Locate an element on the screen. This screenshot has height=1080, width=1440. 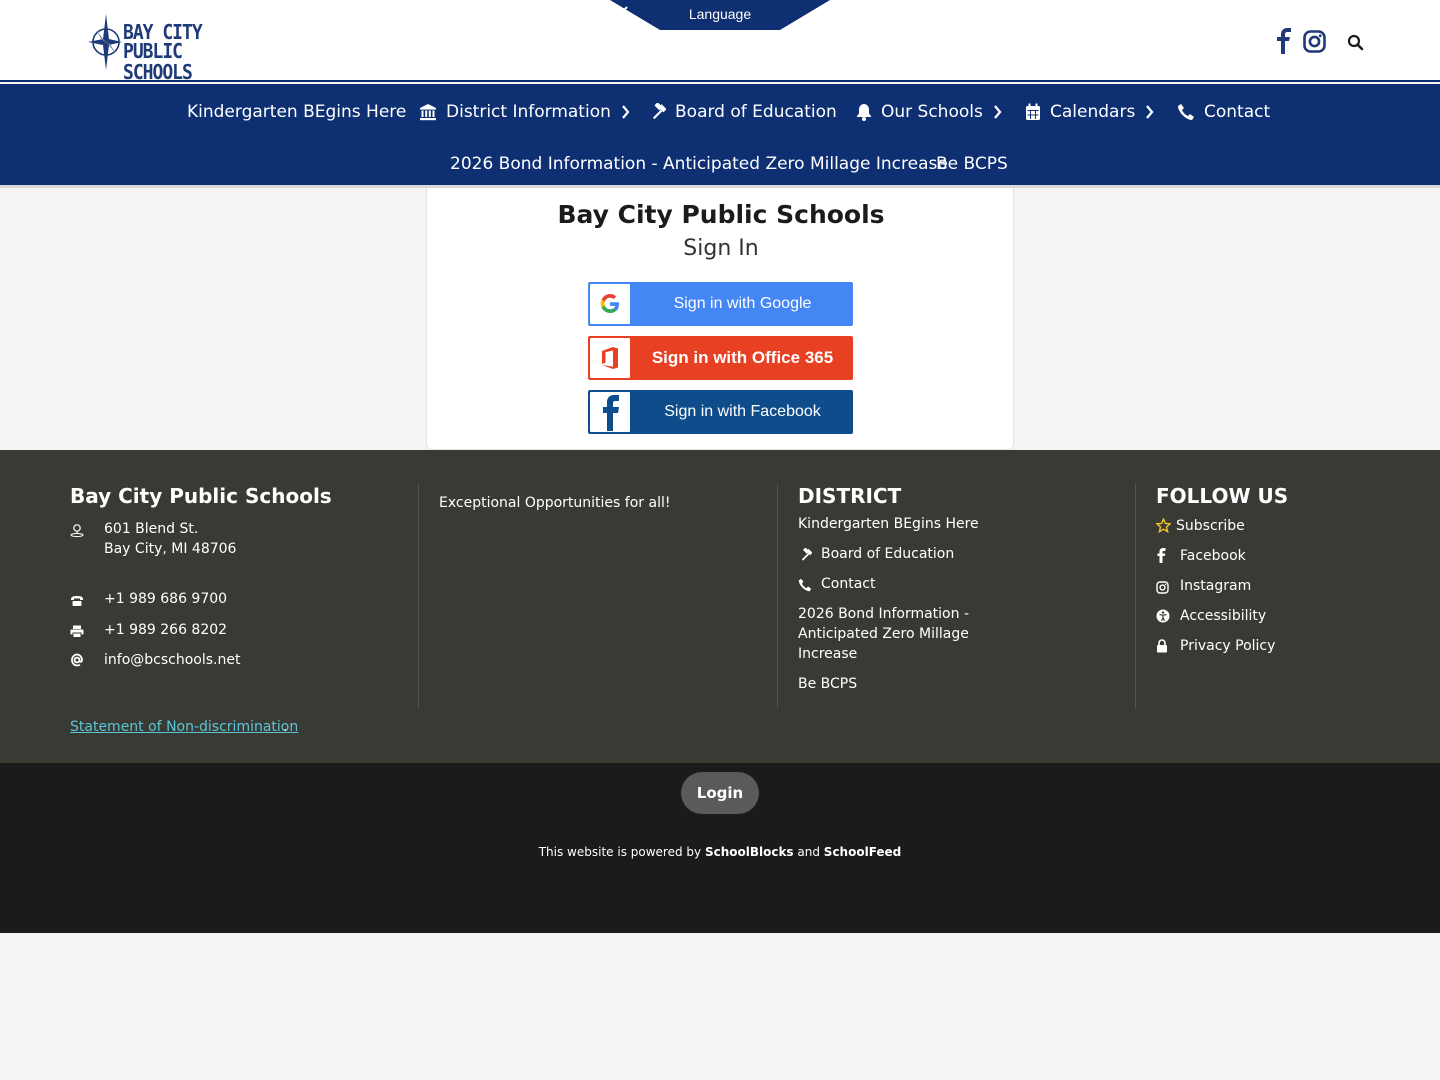
schoolblocks-link: SchoolBlocks is located at coordinates (749, 852).